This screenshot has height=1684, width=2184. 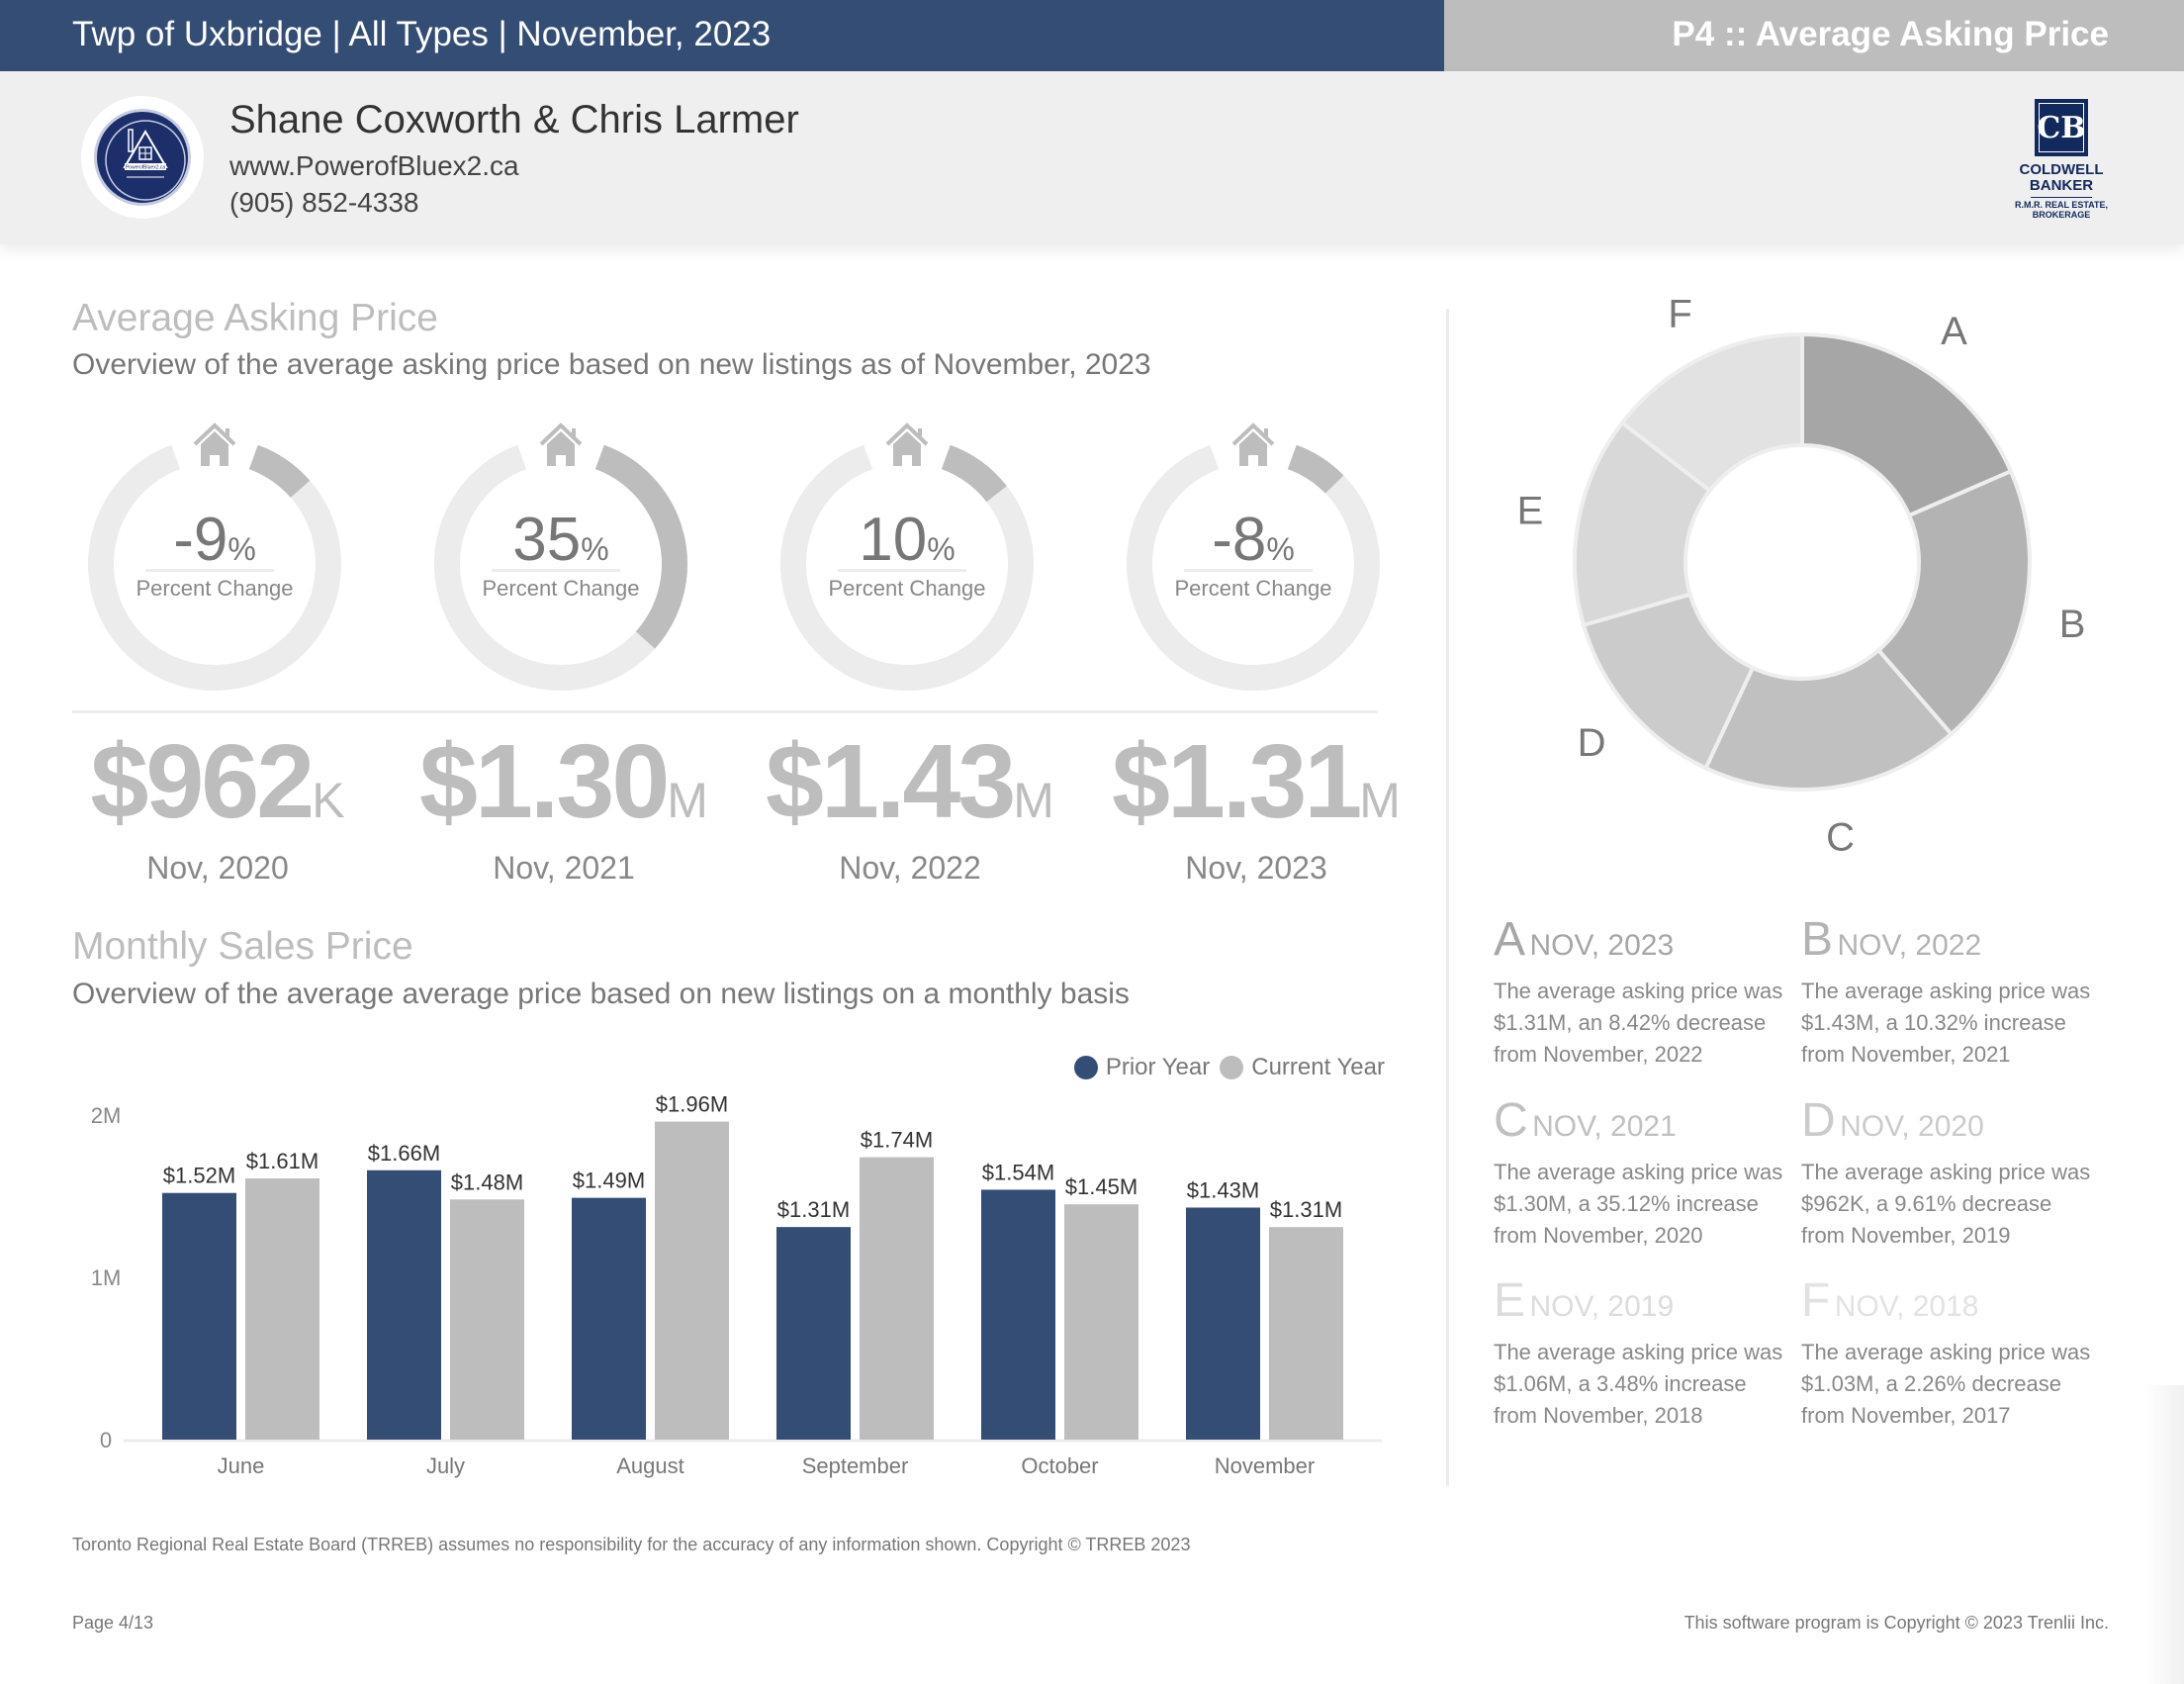 I want to click on card-line: from November, 2017, so click(x=1906, y=1415).